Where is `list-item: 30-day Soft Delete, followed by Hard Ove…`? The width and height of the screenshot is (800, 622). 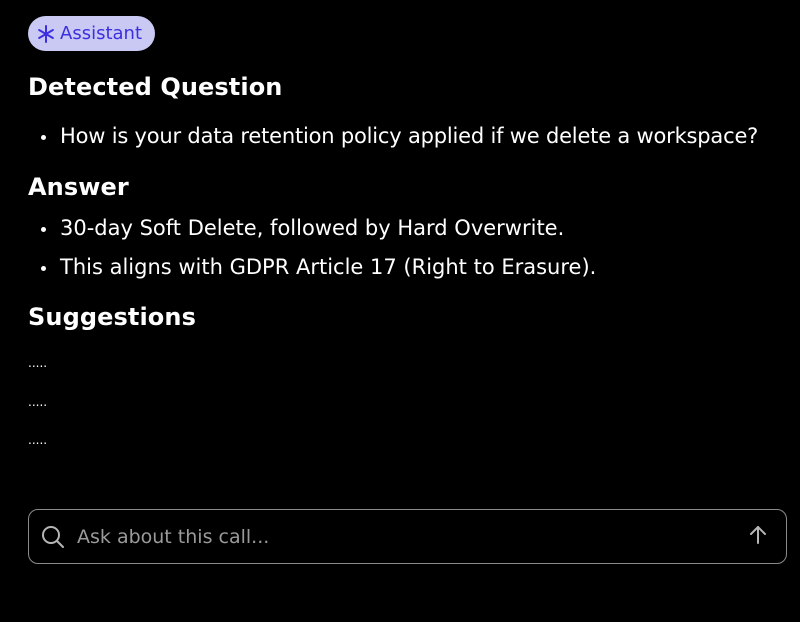 list-item: 30-day Soft Delete, followed by Hard Ove… is located at coordinates (312, 228).